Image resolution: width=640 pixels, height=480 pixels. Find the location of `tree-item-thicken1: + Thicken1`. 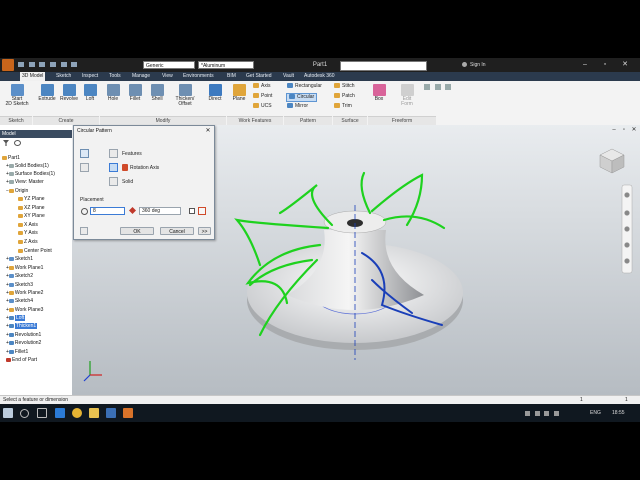

tree-item-thicken1: + Thicken1 is located at coordinates (22, 326).